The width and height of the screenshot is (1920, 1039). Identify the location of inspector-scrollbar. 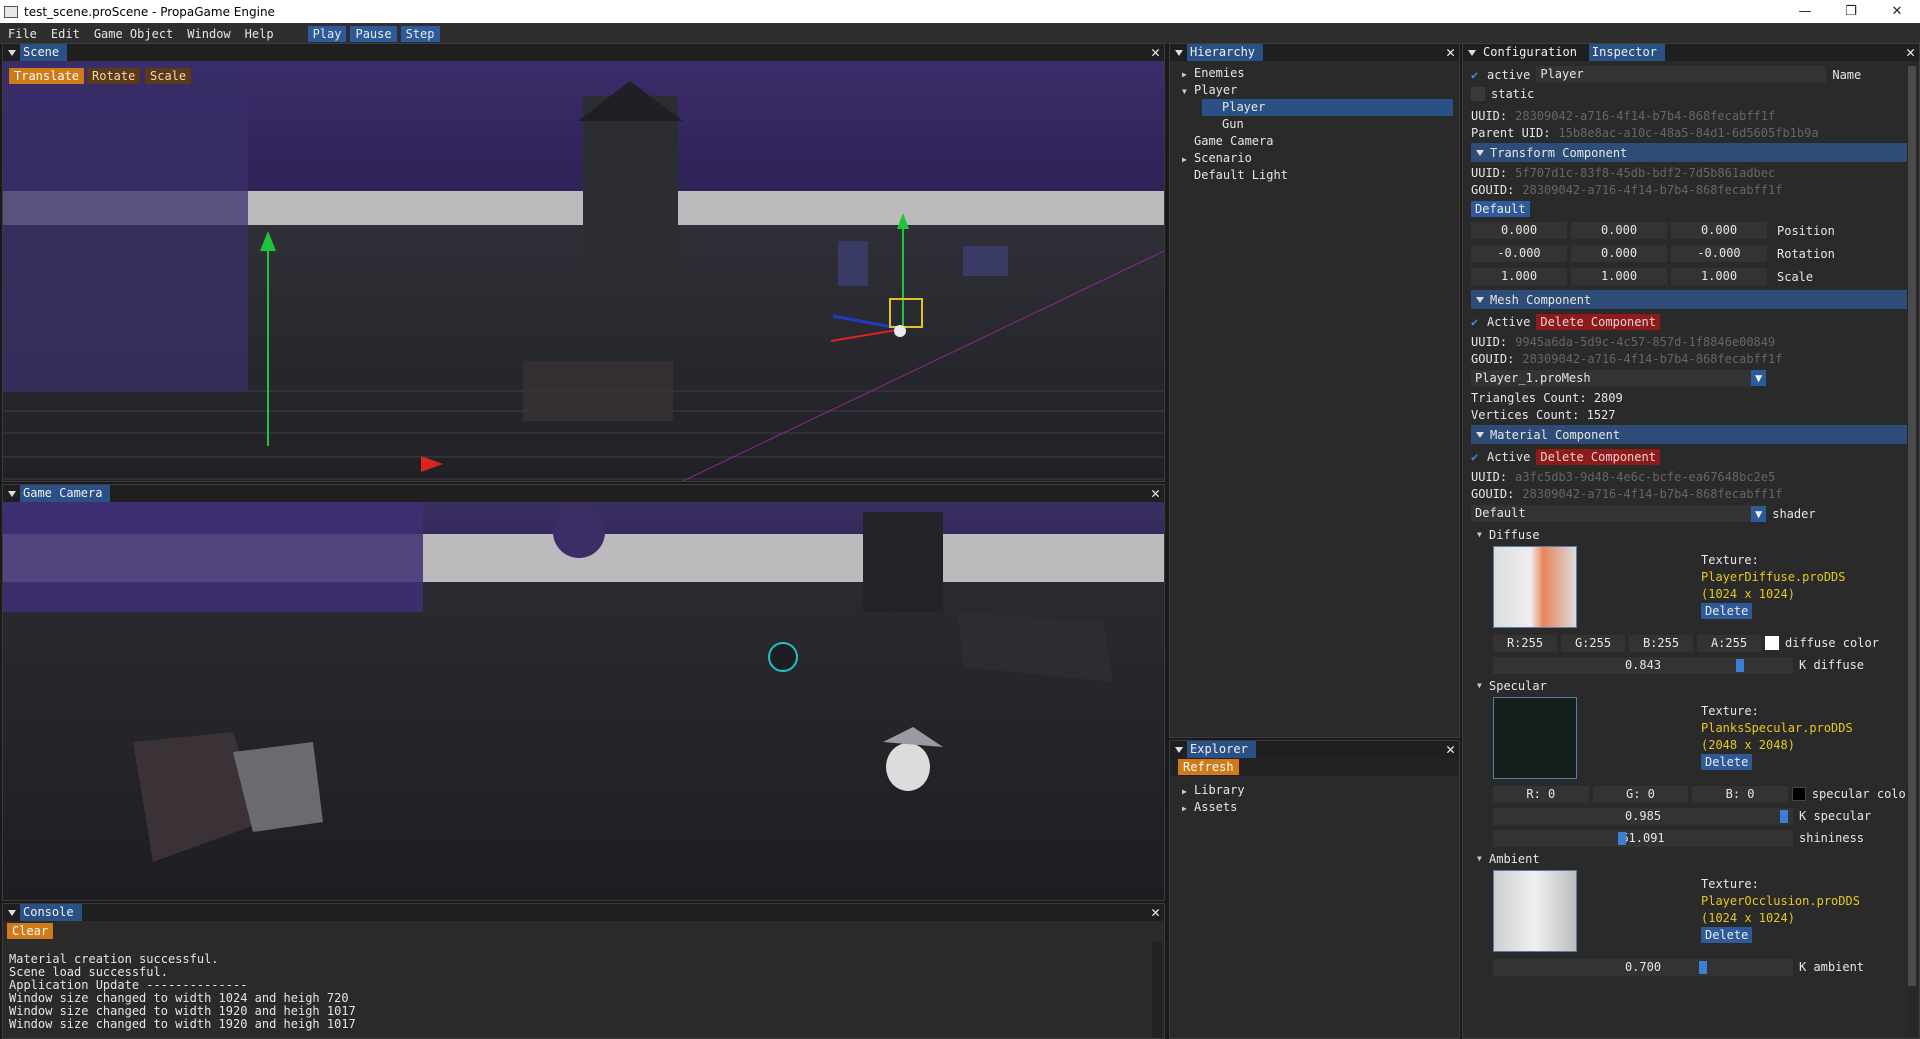
(1912, 549).